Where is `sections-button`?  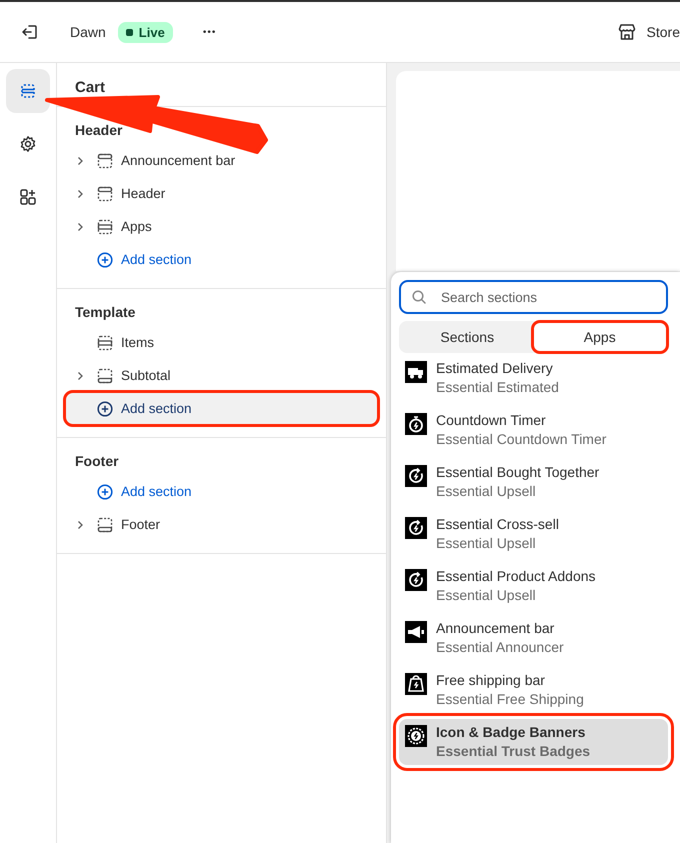
sections-button is located at coordinates (28, 91).